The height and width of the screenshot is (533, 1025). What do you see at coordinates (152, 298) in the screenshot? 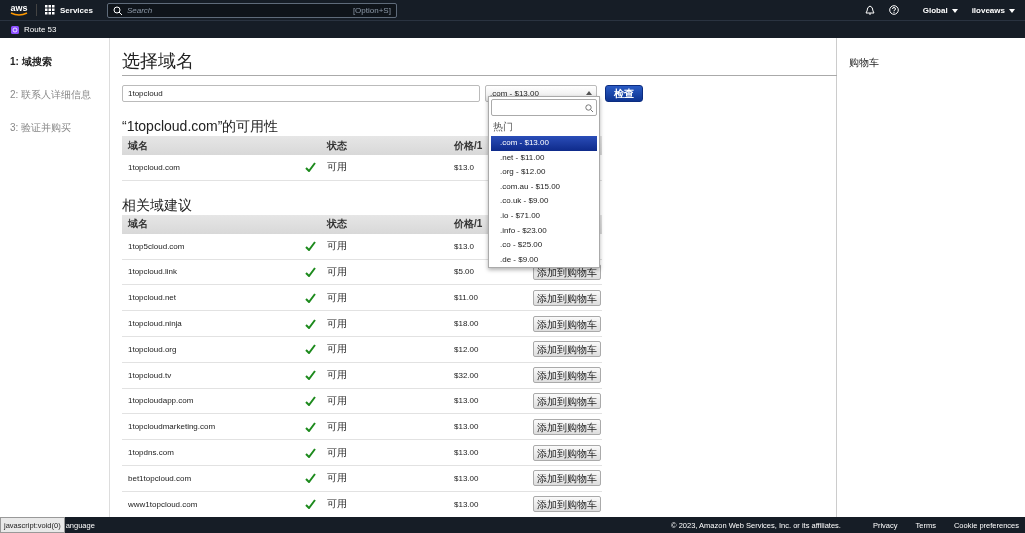
I see `domain-name: 1topcloud.net` at bounding box center [152, 298].